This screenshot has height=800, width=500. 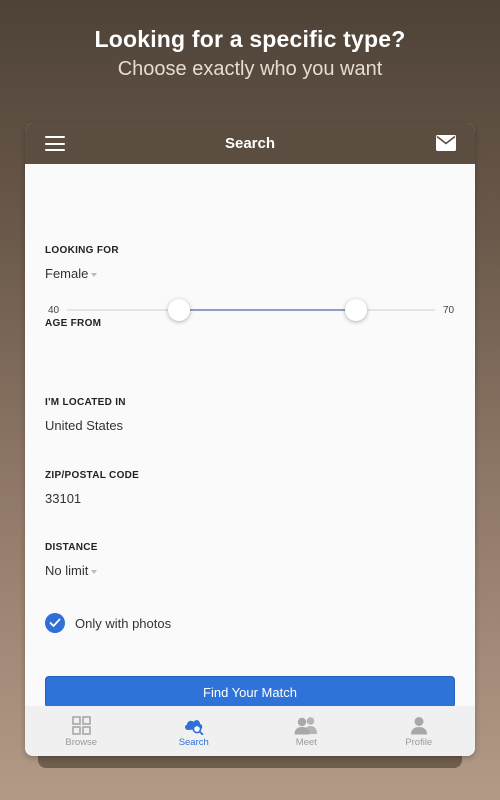 I want to click on envelope-icon, so click(x=446, y=143).